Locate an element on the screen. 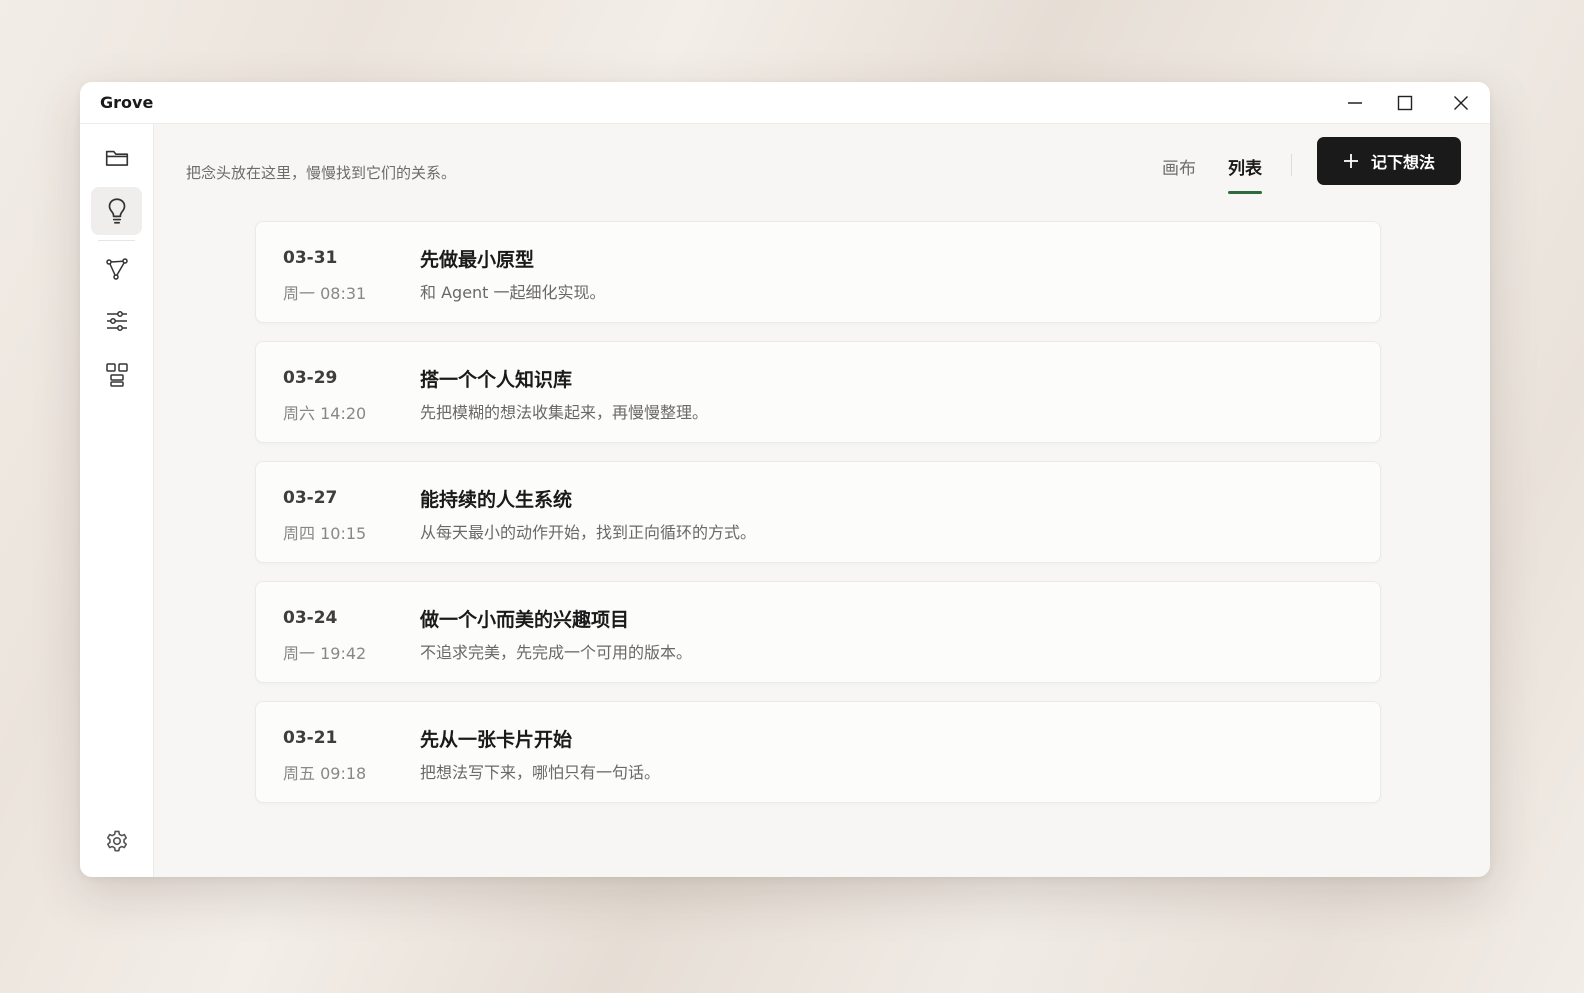 This screenshot has width=1584, height=993. tab-list: 列表 is located at coordinates (1245, 174).